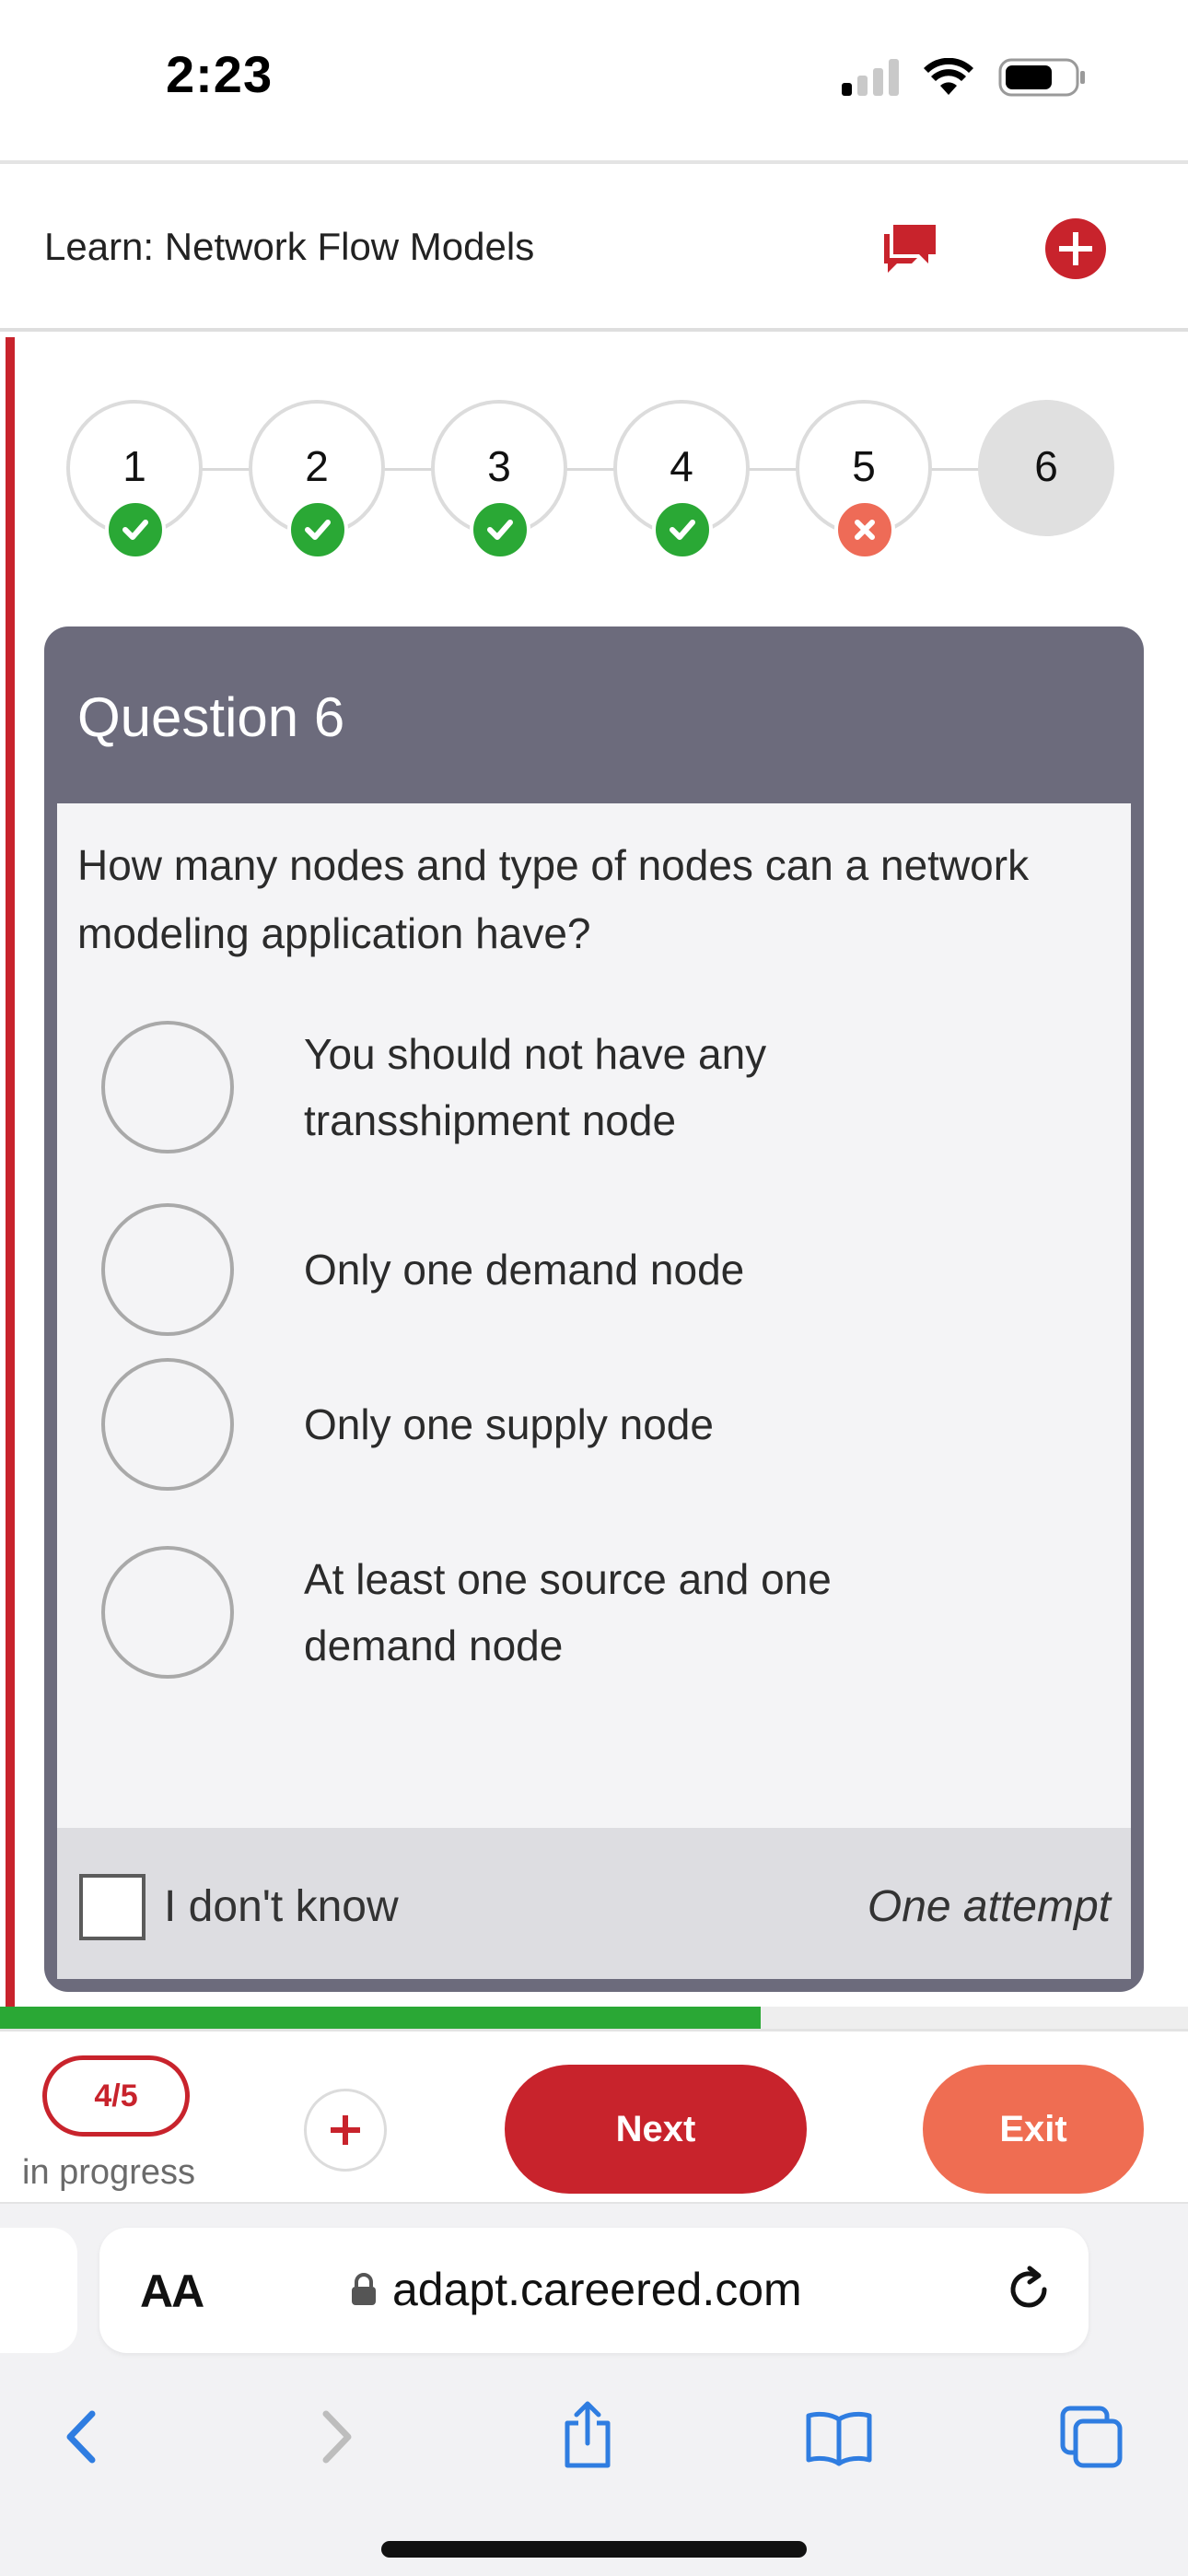  What do you see at coordinates (594, 82) in the screenshot?
I see `status-bar: 2:23` at bounding box center [594, 82].